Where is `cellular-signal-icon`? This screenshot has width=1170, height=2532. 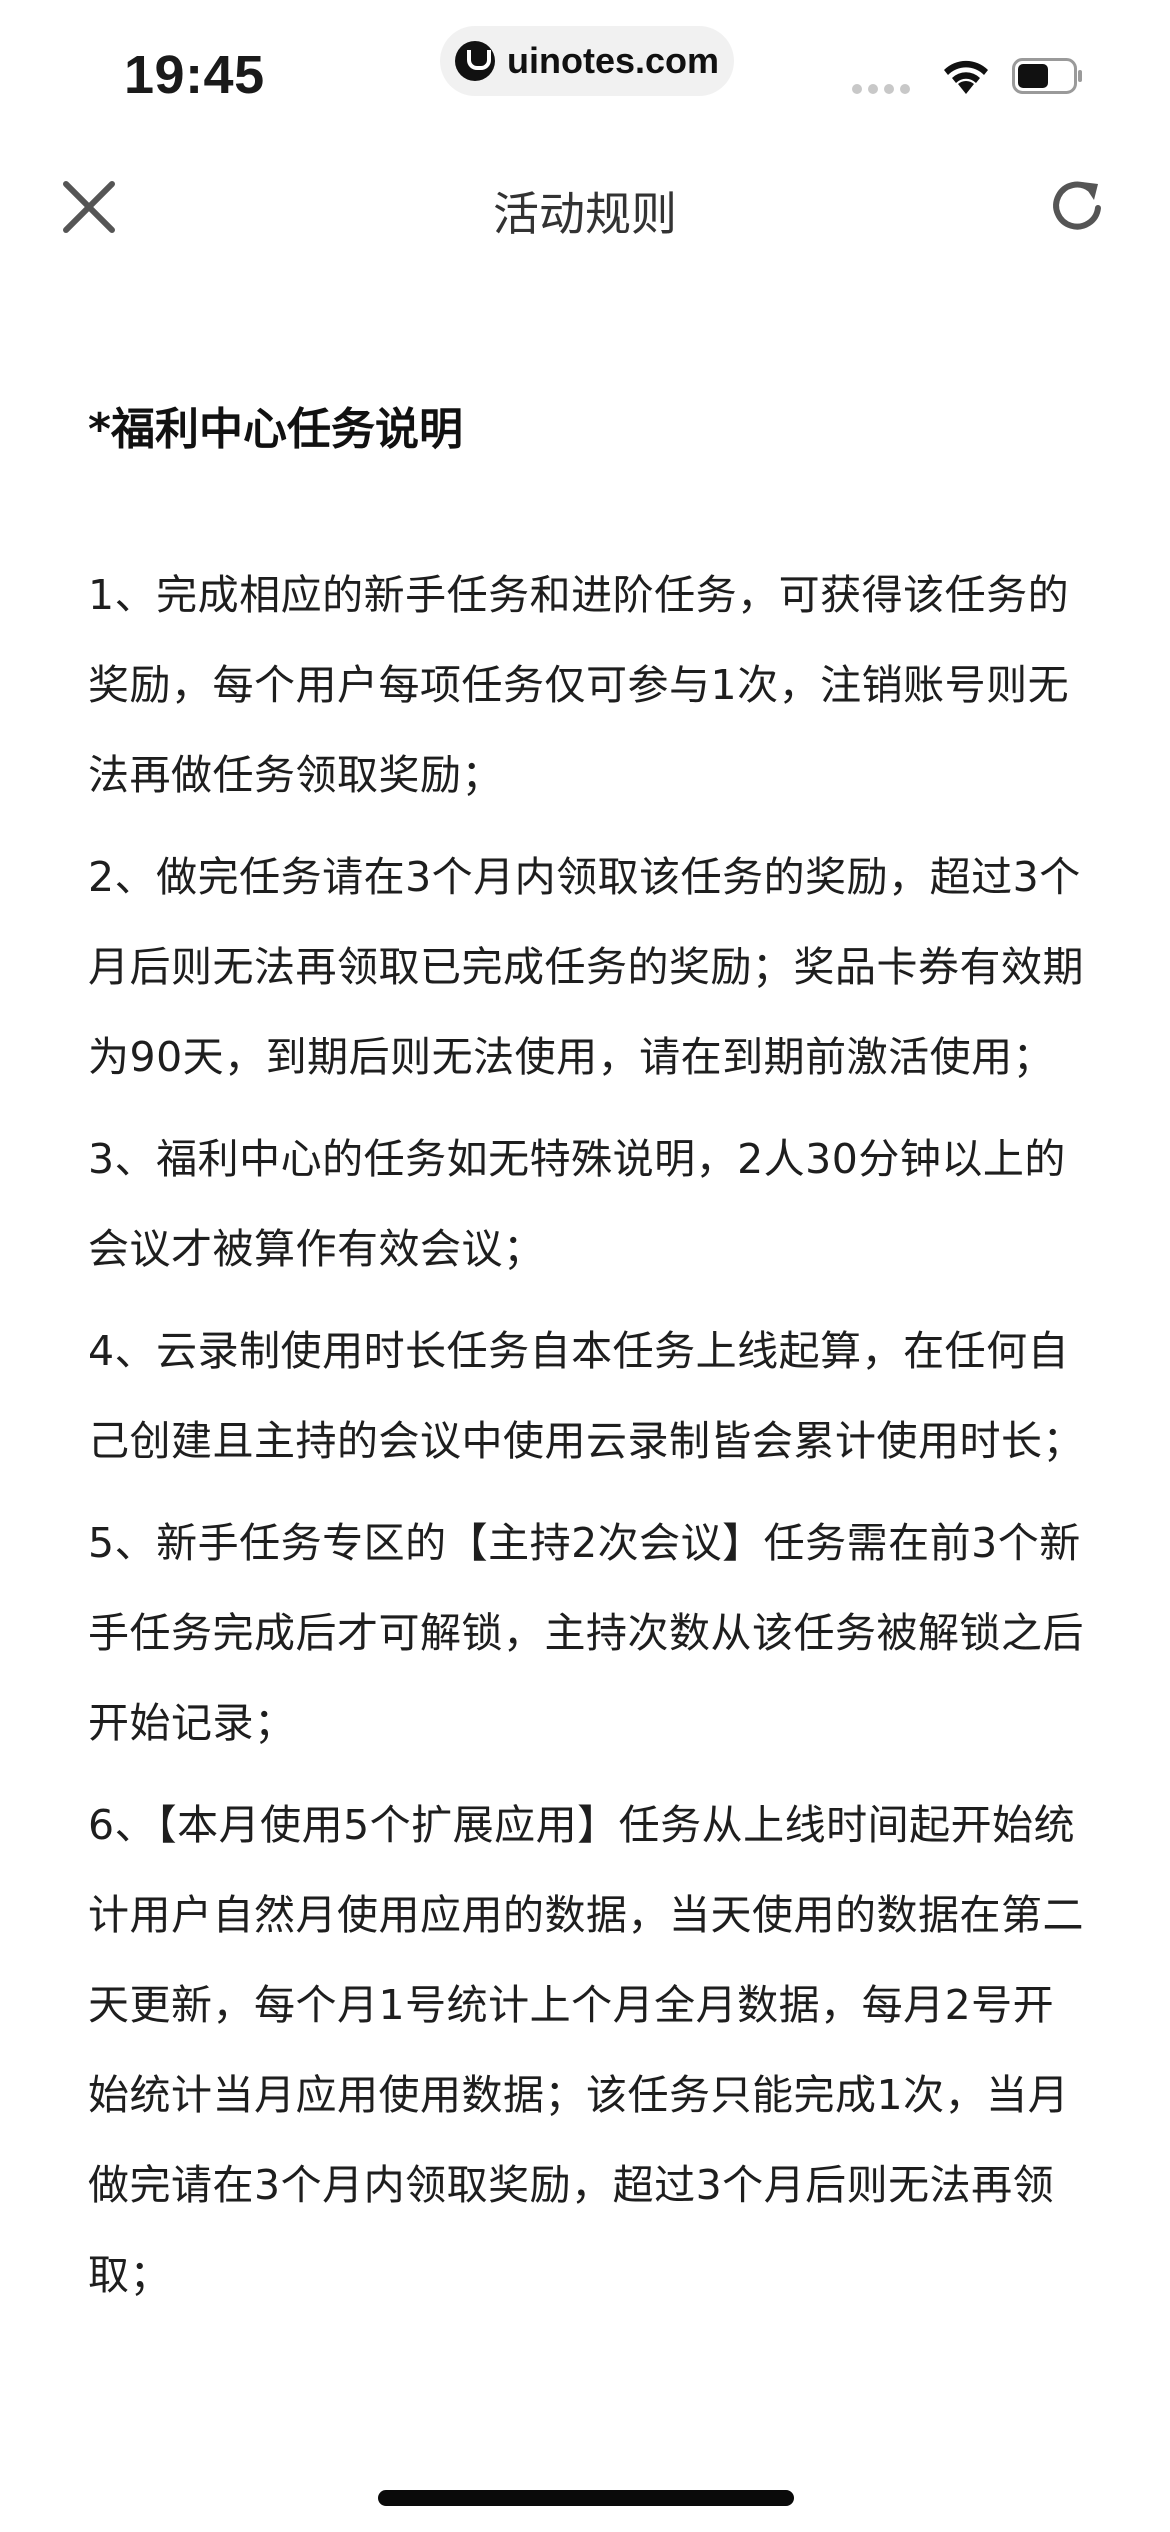
cellular-signal-icon is located at coordinates (881, 89).